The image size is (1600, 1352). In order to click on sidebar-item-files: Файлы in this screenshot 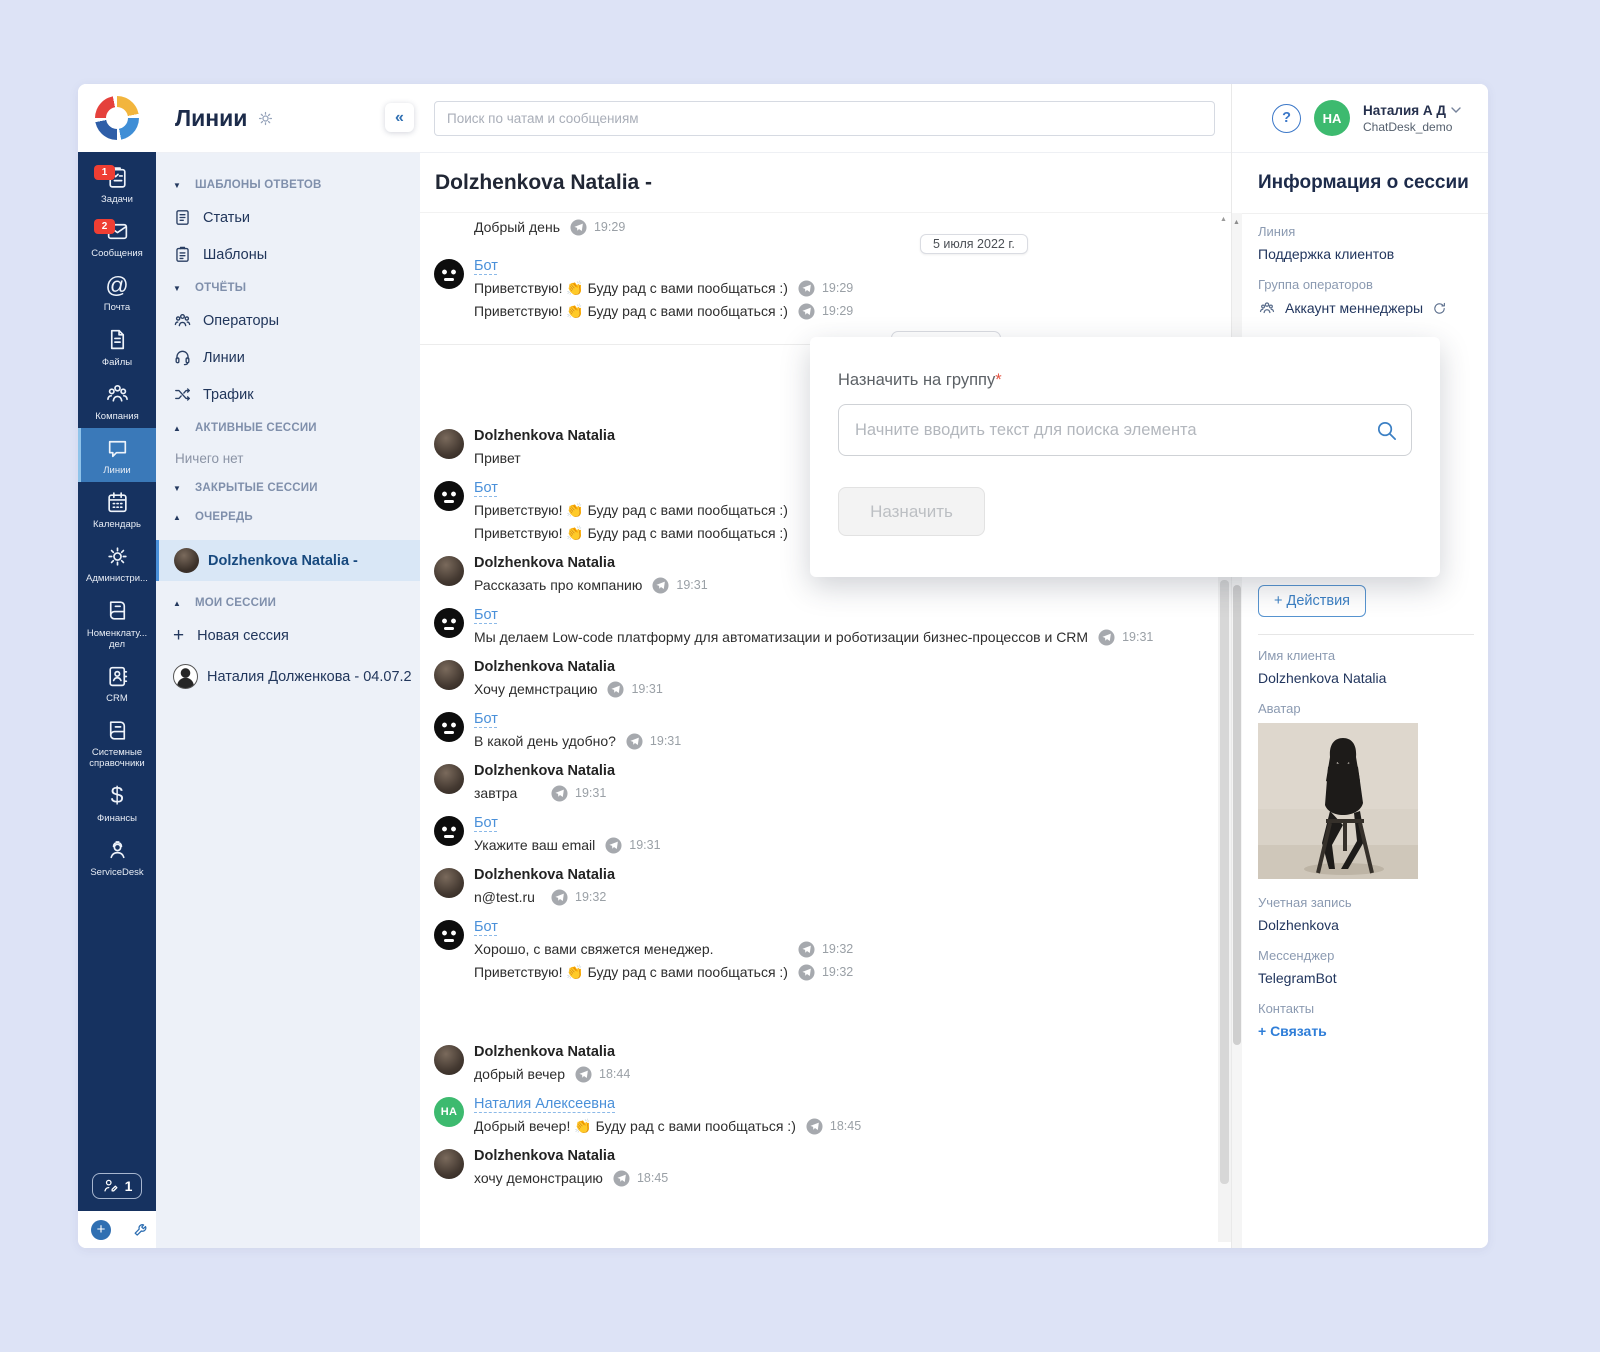, I will do `click(117, 347)`.